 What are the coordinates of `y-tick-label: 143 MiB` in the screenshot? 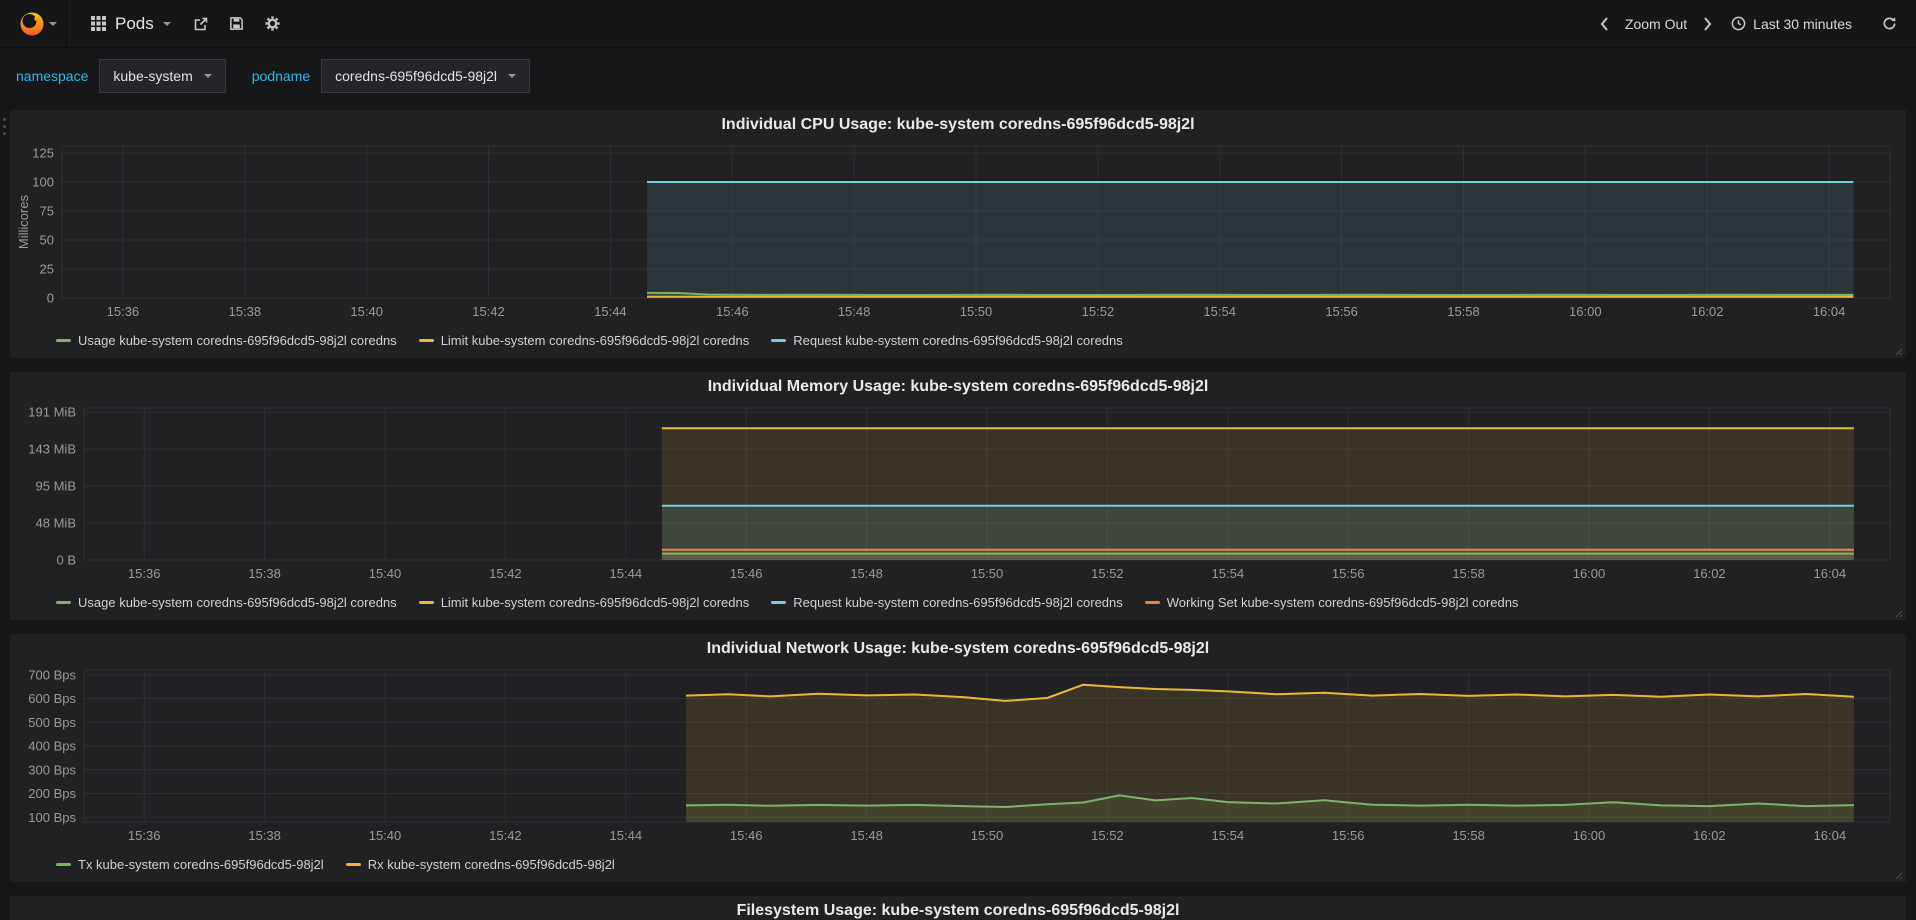 It's located at (52, 449).